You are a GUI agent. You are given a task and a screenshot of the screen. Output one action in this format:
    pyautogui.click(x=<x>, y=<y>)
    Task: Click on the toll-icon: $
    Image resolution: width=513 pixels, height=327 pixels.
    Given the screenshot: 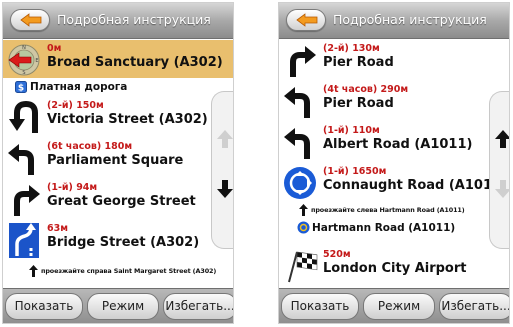 What is the action you would take?
    pyautogui.click(x=21, y=87)
    